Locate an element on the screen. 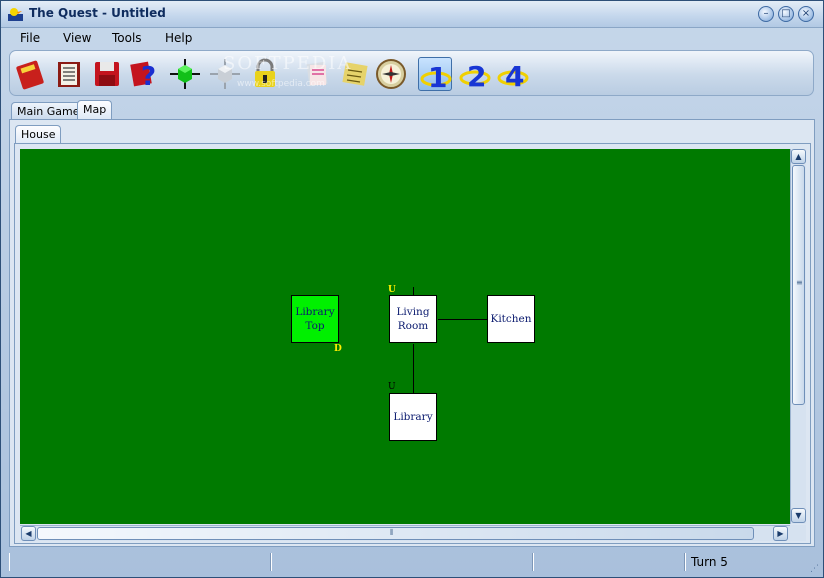 This screenshot has width=824, height=578. horizontal-scroll-thumb: ⦀ is located at coordinates (395, 533).